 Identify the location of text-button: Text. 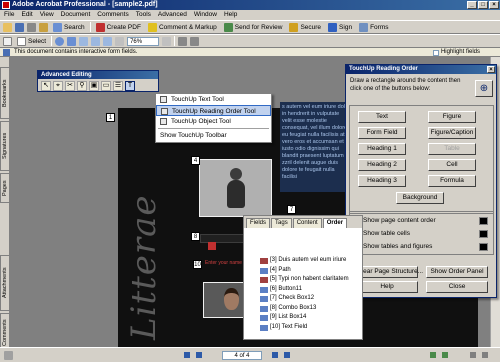
(382, 117).